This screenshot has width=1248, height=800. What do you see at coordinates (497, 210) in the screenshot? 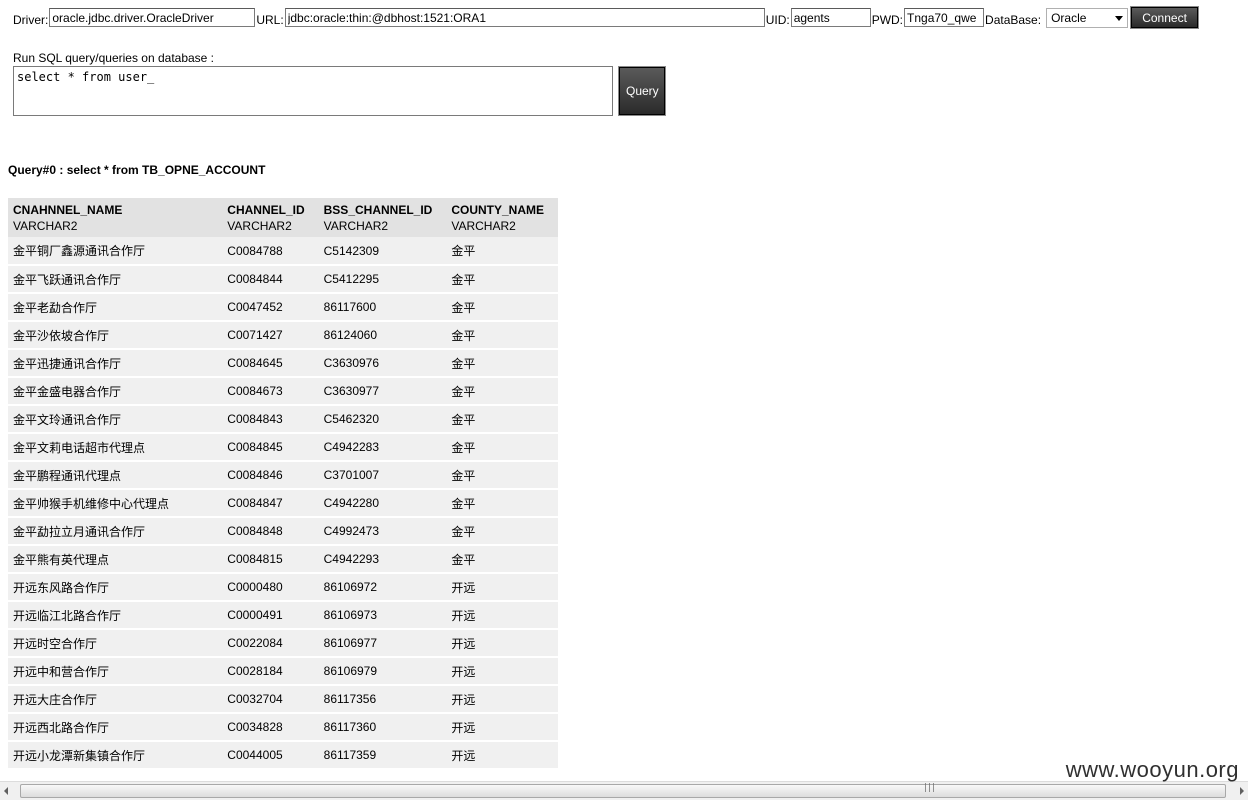
I see `column-name: COUNTY_NAME` at bounding box center [497, 210].